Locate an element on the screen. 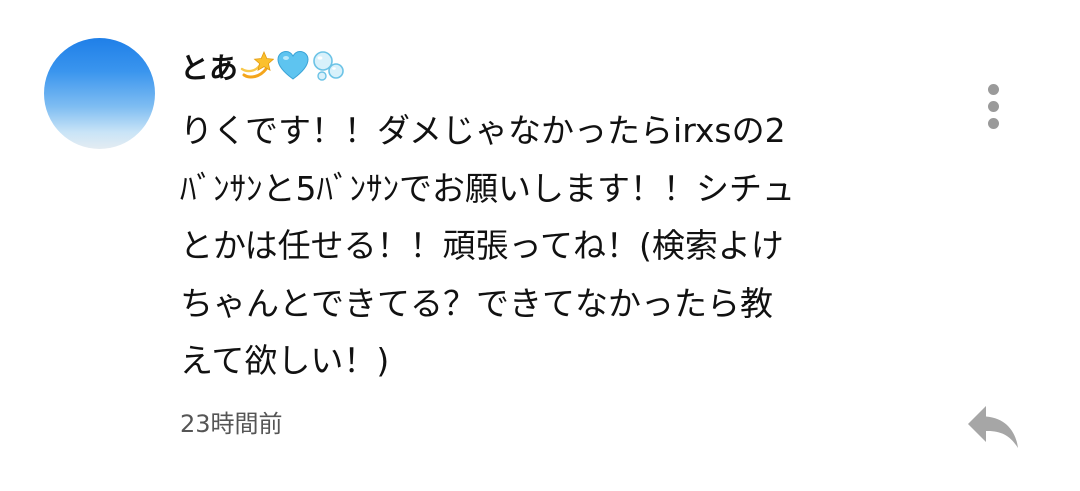 The width and height of the screenshot is (1080, 491). dizzy-star-emoji-icon is located at coordinates (257, 64).